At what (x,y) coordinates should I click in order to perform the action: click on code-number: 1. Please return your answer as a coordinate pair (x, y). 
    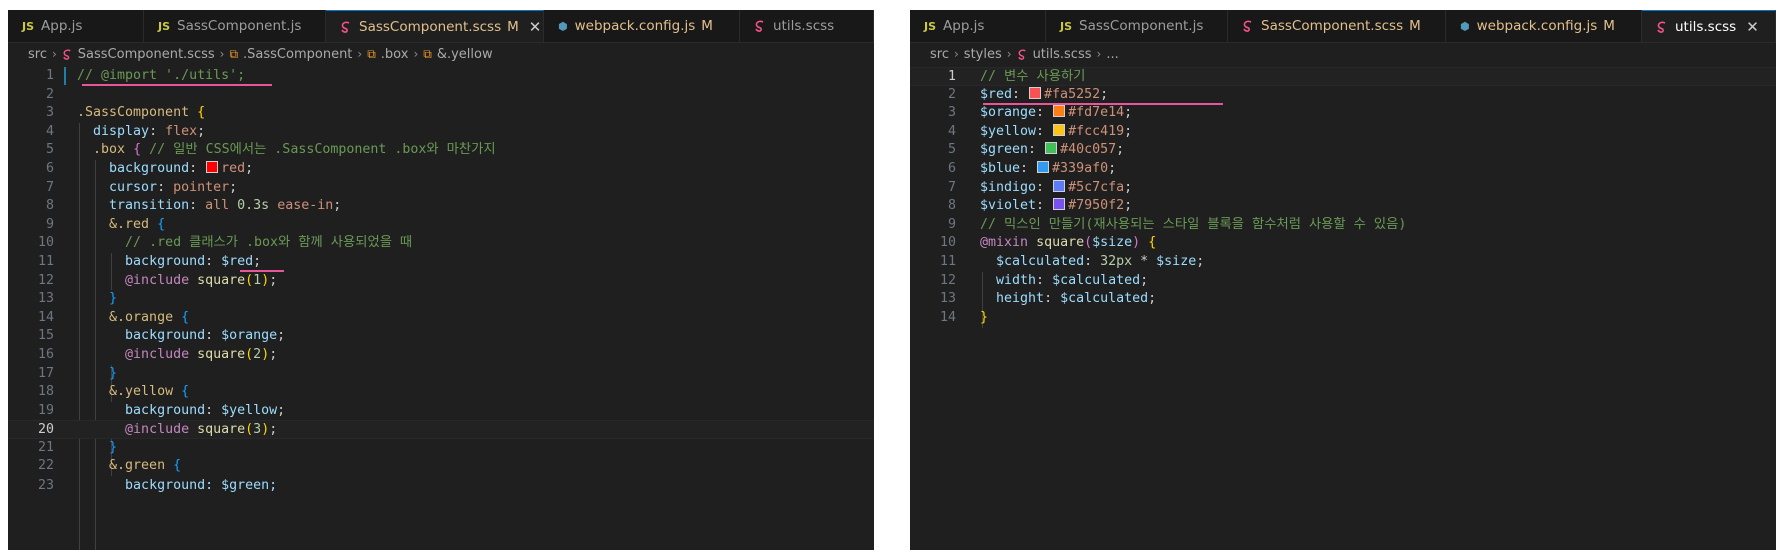
    Looking at the image, I should click on (257, 280).